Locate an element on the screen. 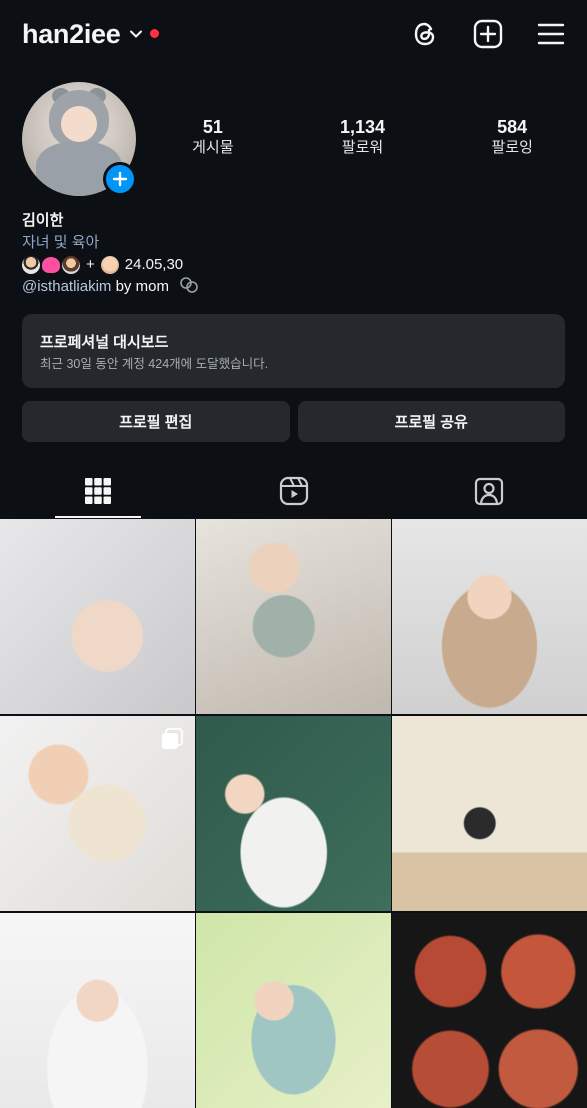 Image resolution: width=587 pixels, height=1108 pixels. notification-dot is located at coordinates (155, 33).